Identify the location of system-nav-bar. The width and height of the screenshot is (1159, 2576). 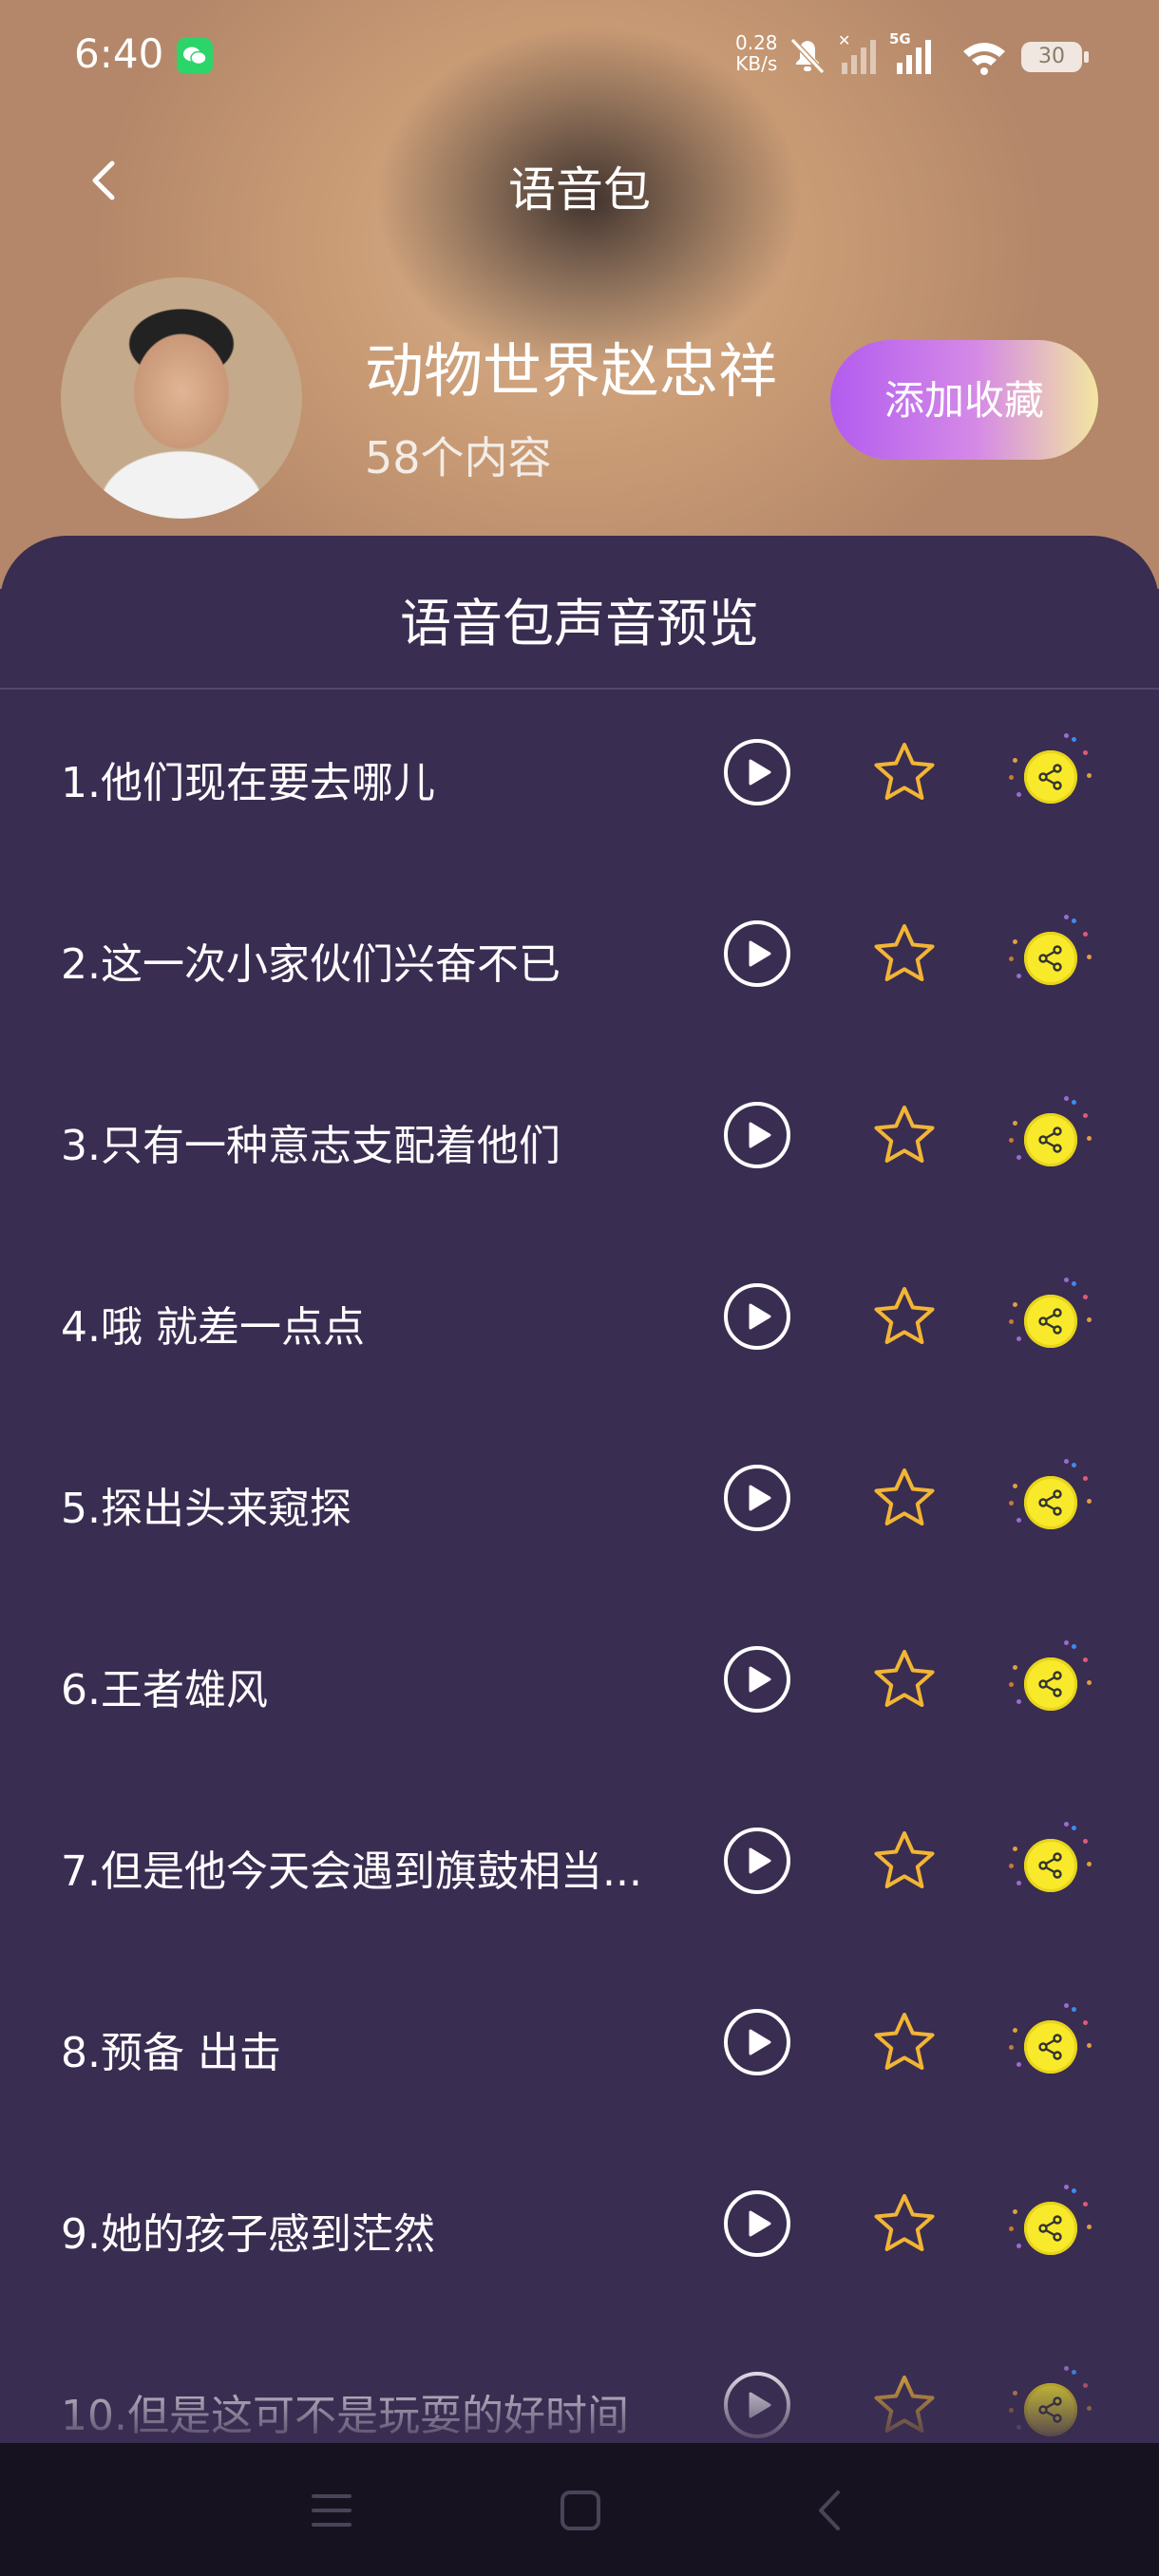
(579, 2509).